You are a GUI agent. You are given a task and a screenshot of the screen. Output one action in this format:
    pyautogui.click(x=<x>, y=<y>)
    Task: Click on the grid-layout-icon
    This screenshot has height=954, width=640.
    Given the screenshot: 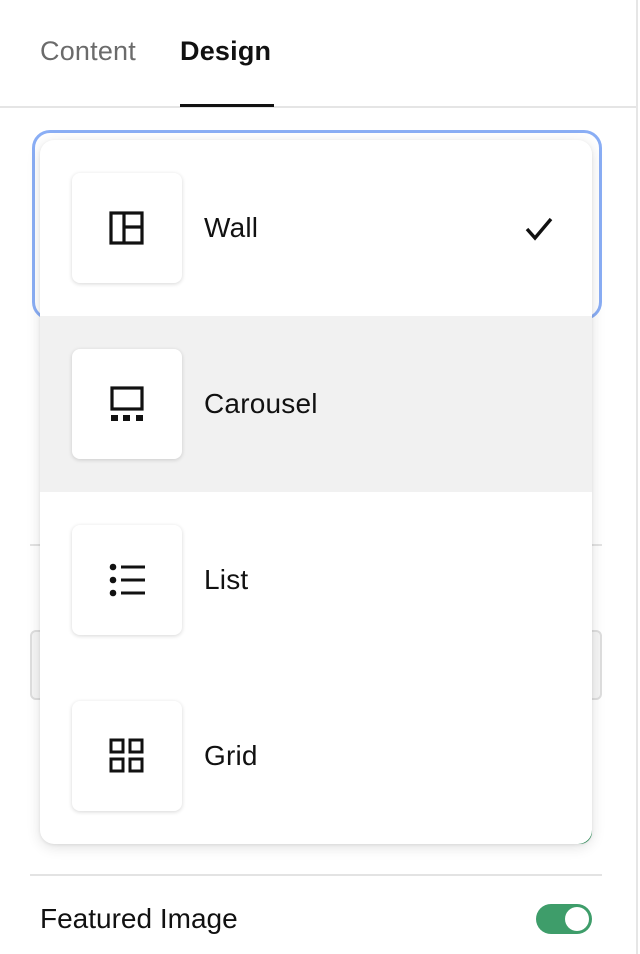 What is the action you would take?
    pyautogui.click(x=127, y=756)
    